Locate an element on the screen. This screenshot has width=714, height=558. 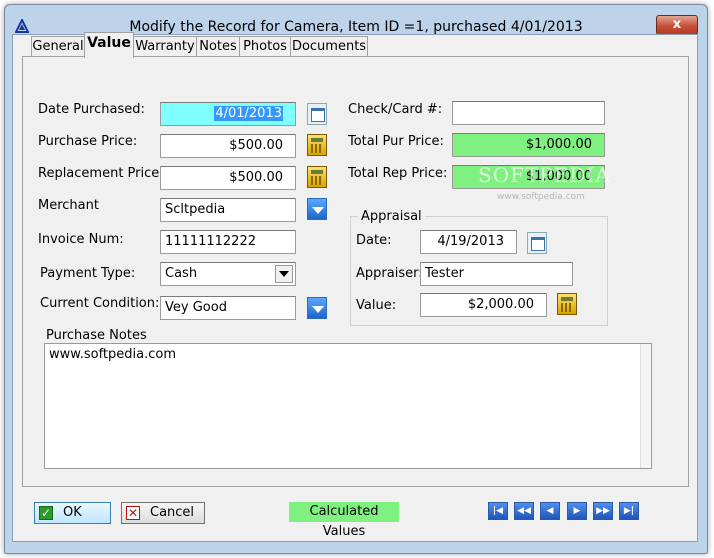
next-page-icon: ▶▶ is located at coordinates (603, 511).